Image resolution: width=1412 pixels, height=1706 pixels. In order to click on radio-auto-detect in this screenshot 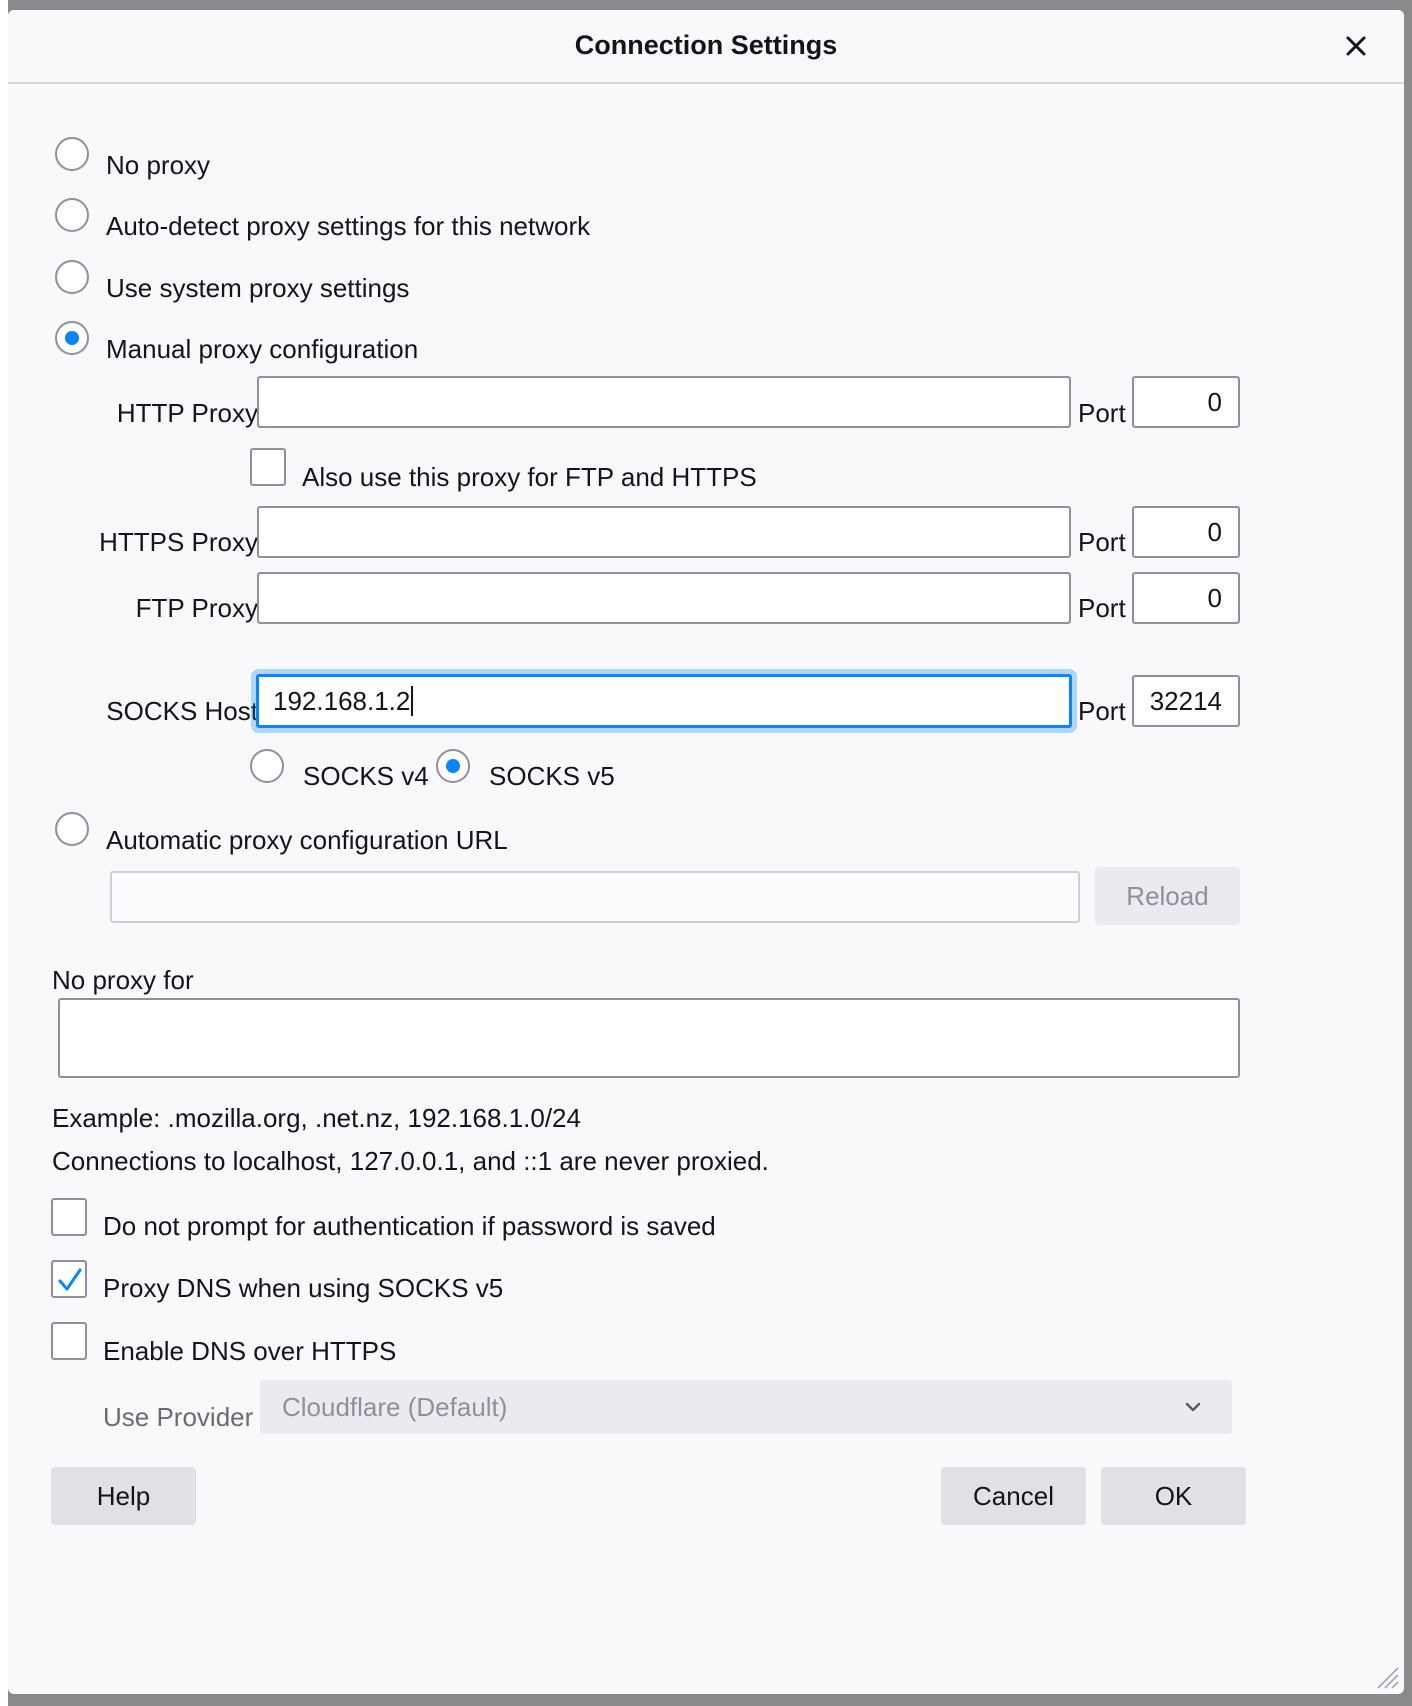, I will do `click(72, 215)`.